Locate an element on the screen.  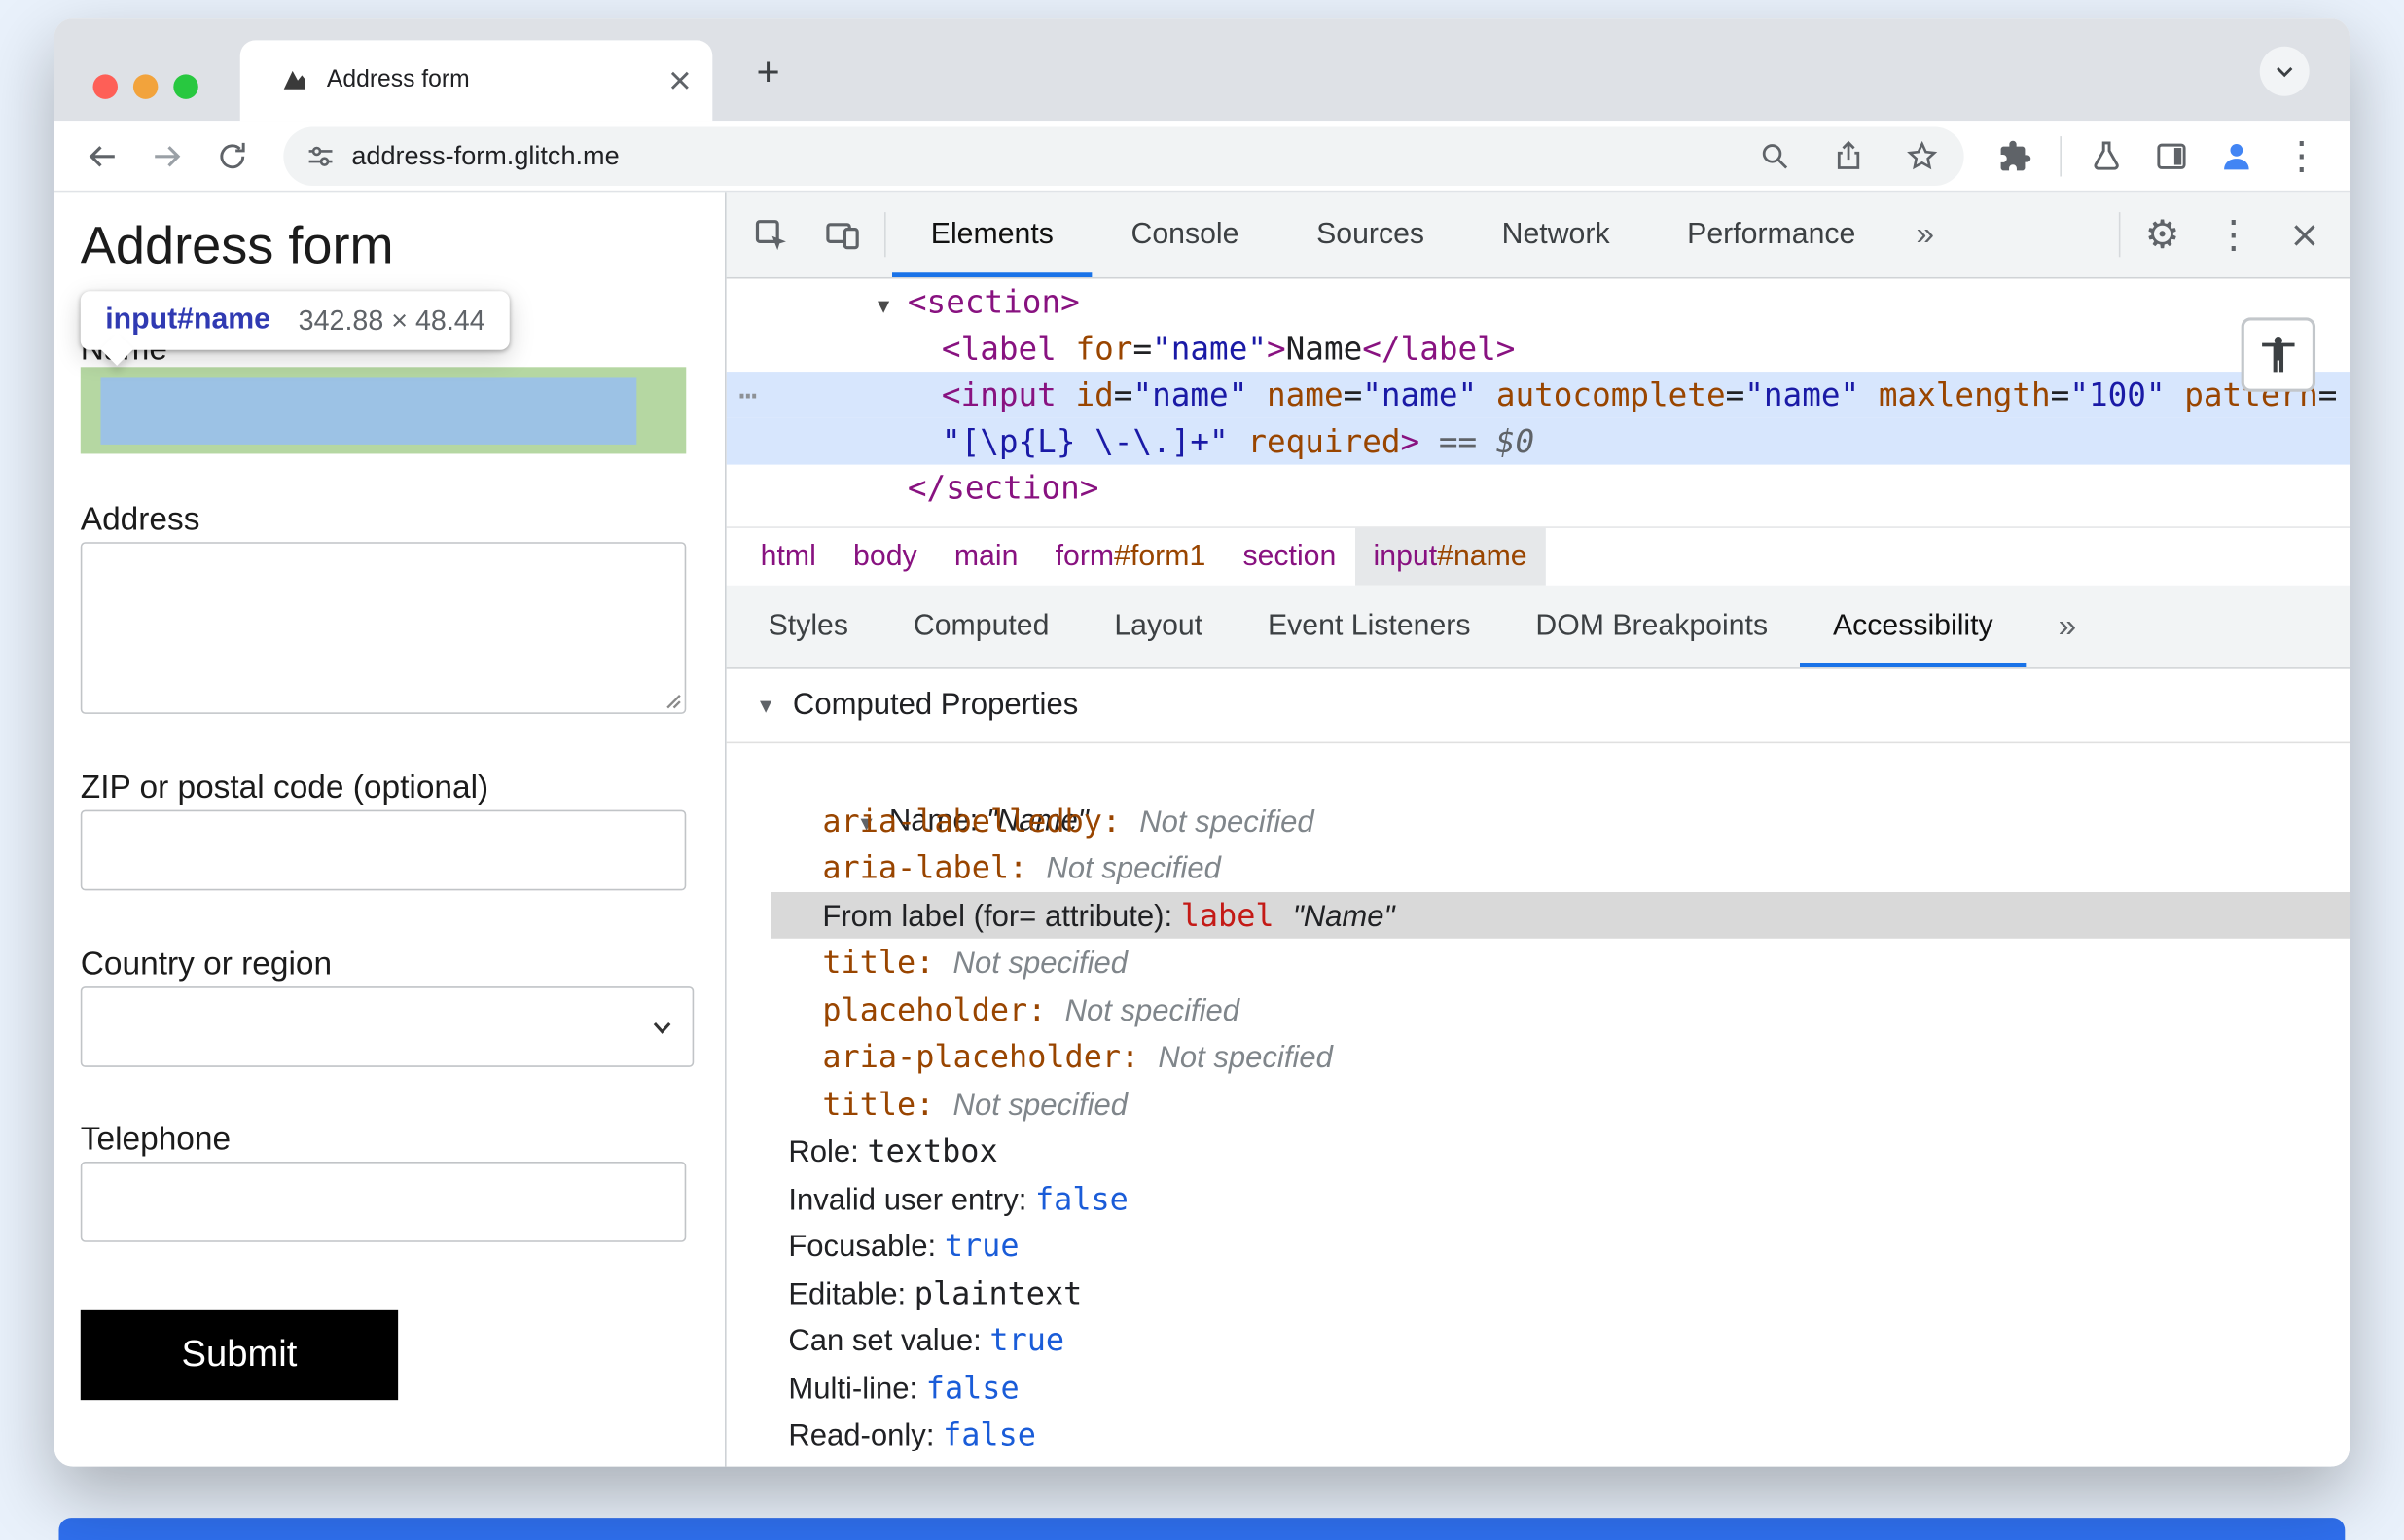
crumb-id: #form1 is located at coordinates (1160, 556).